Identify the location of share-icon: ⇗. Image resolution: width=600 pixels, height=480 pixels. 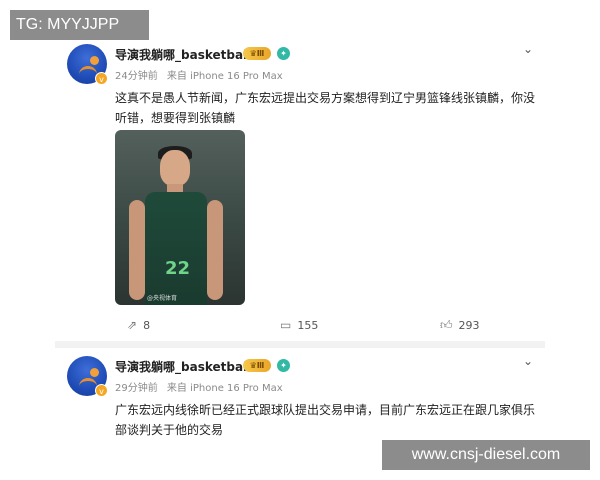
(132, 325).